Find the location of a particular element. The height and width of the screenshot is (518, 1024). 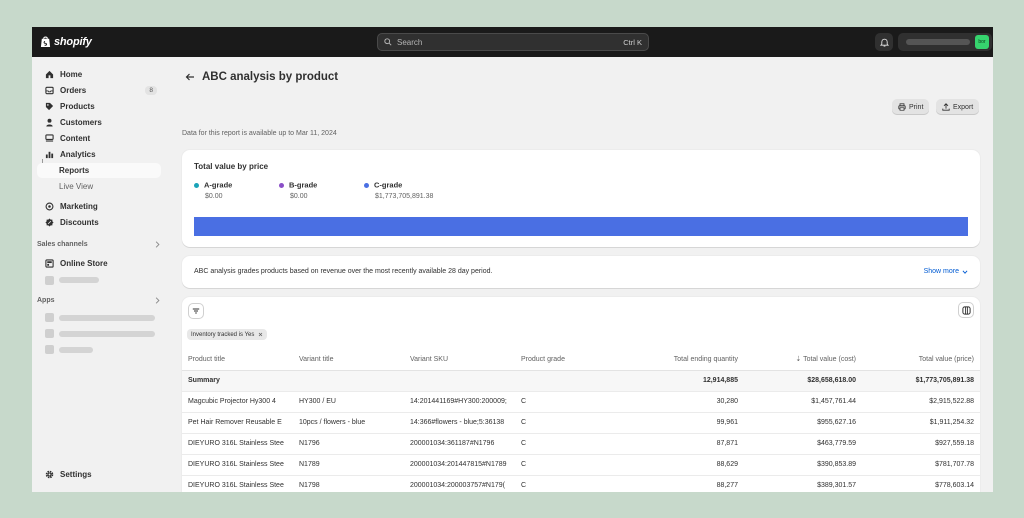

sidebar-item-online-store: Online Store is located at coordinates (99, 263).